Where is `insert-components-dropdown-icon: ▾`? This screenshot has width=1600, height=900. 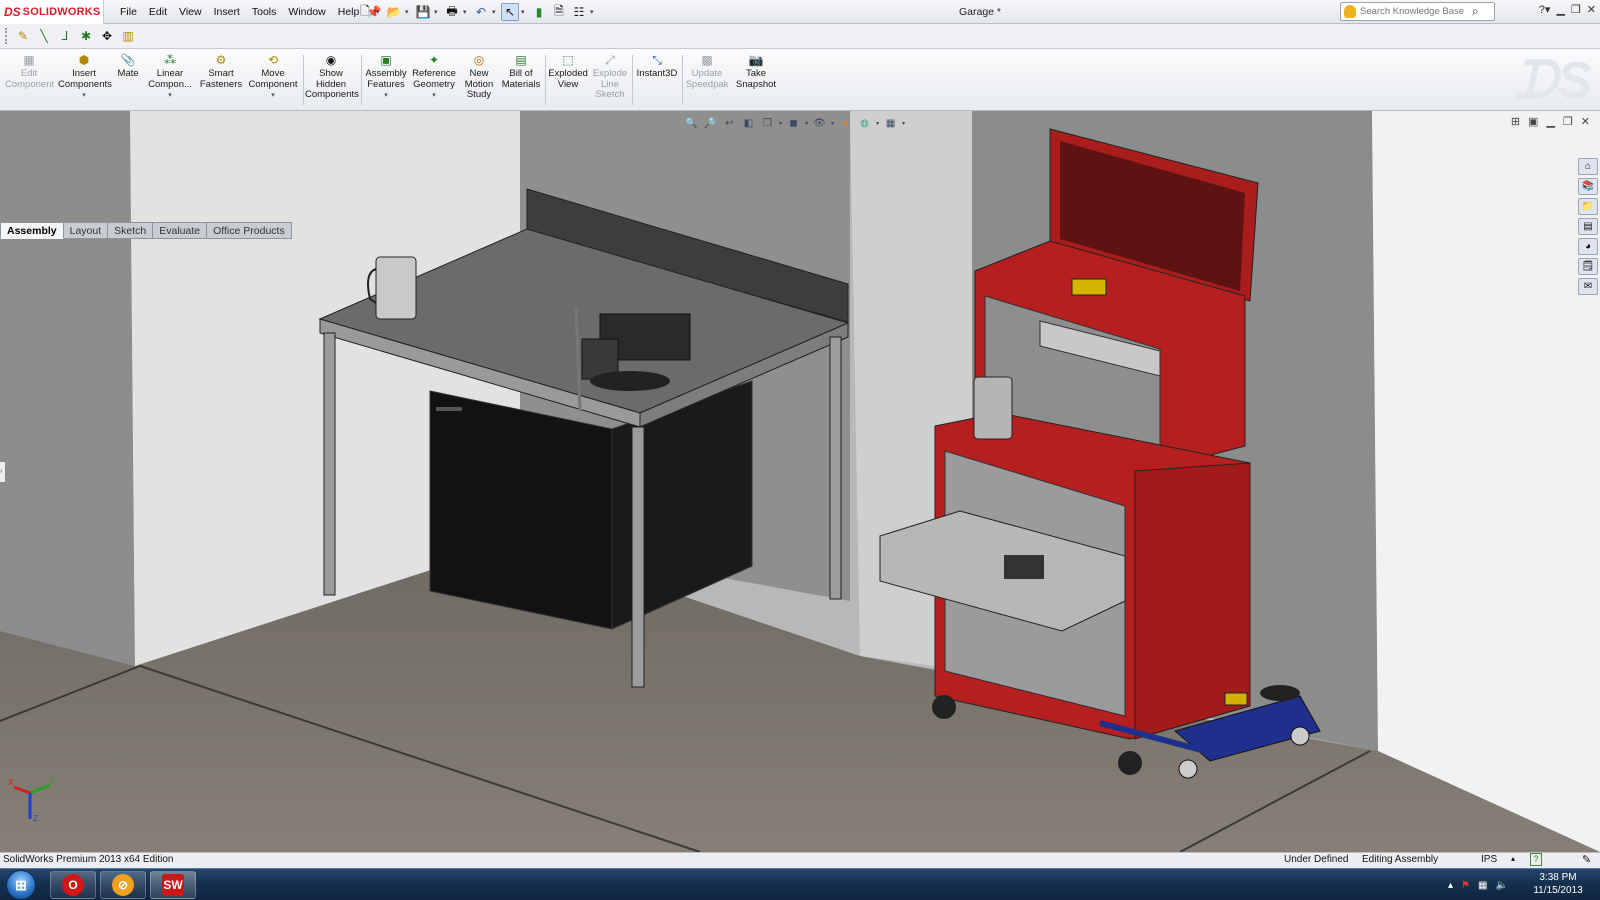
insert-components-dropdown-icon: ▾ is located at coordinates (84, 96).